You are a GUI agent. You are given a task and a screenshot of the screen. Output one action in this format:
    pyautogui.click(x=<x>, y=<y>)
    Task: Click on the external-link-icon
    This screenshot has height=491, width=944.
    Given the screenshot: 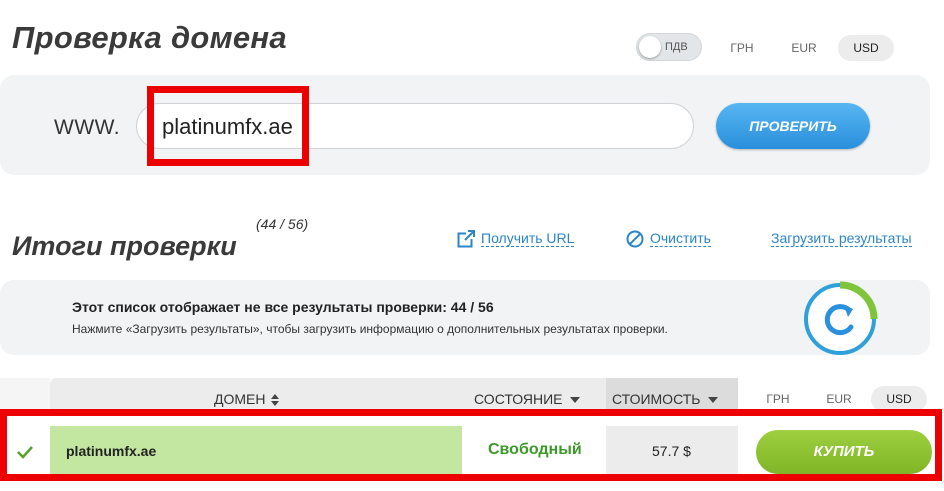 What is the action you would take?
    pyautogui.click(x=466, y=239)
    